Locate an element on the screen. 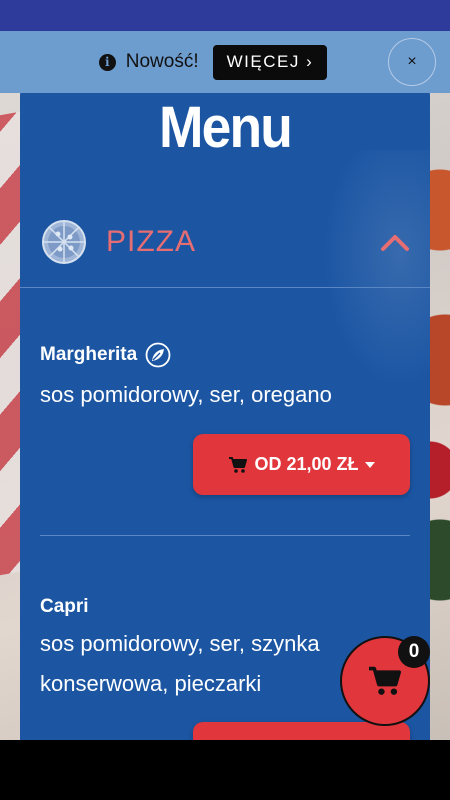 The height and width of the screenshot is (800, 450). item-divider is located at coordinates (225, 535).